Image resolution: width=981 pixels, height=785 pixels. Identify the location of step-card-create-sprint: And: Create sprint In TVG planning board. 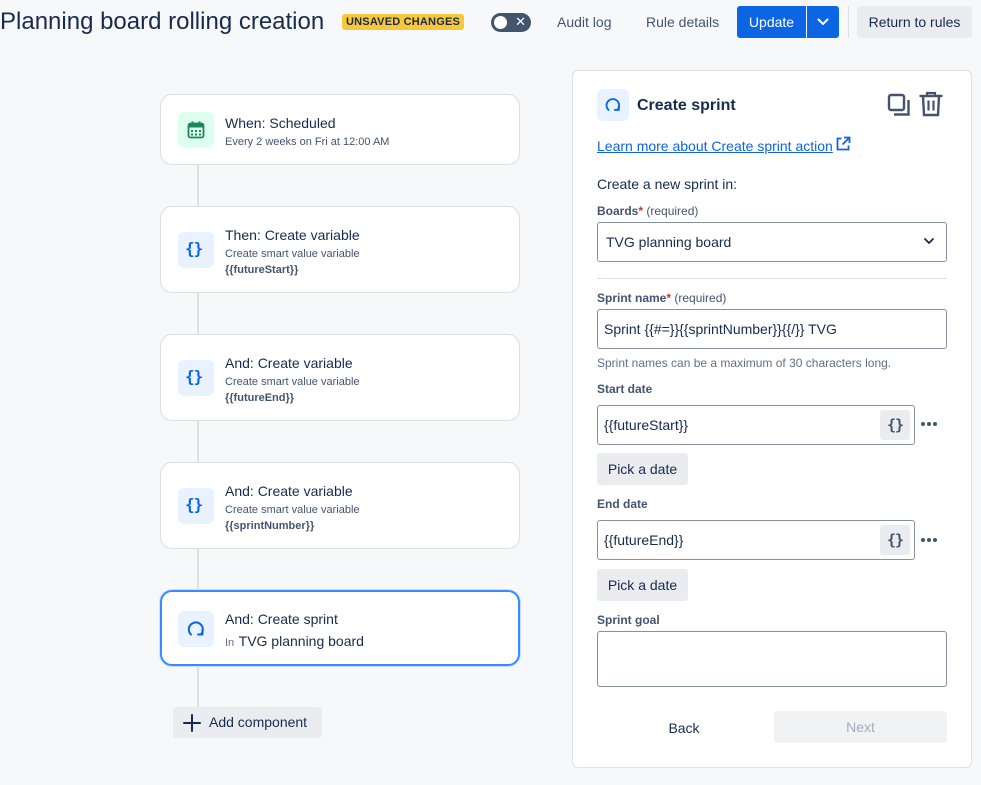
(340, 628).